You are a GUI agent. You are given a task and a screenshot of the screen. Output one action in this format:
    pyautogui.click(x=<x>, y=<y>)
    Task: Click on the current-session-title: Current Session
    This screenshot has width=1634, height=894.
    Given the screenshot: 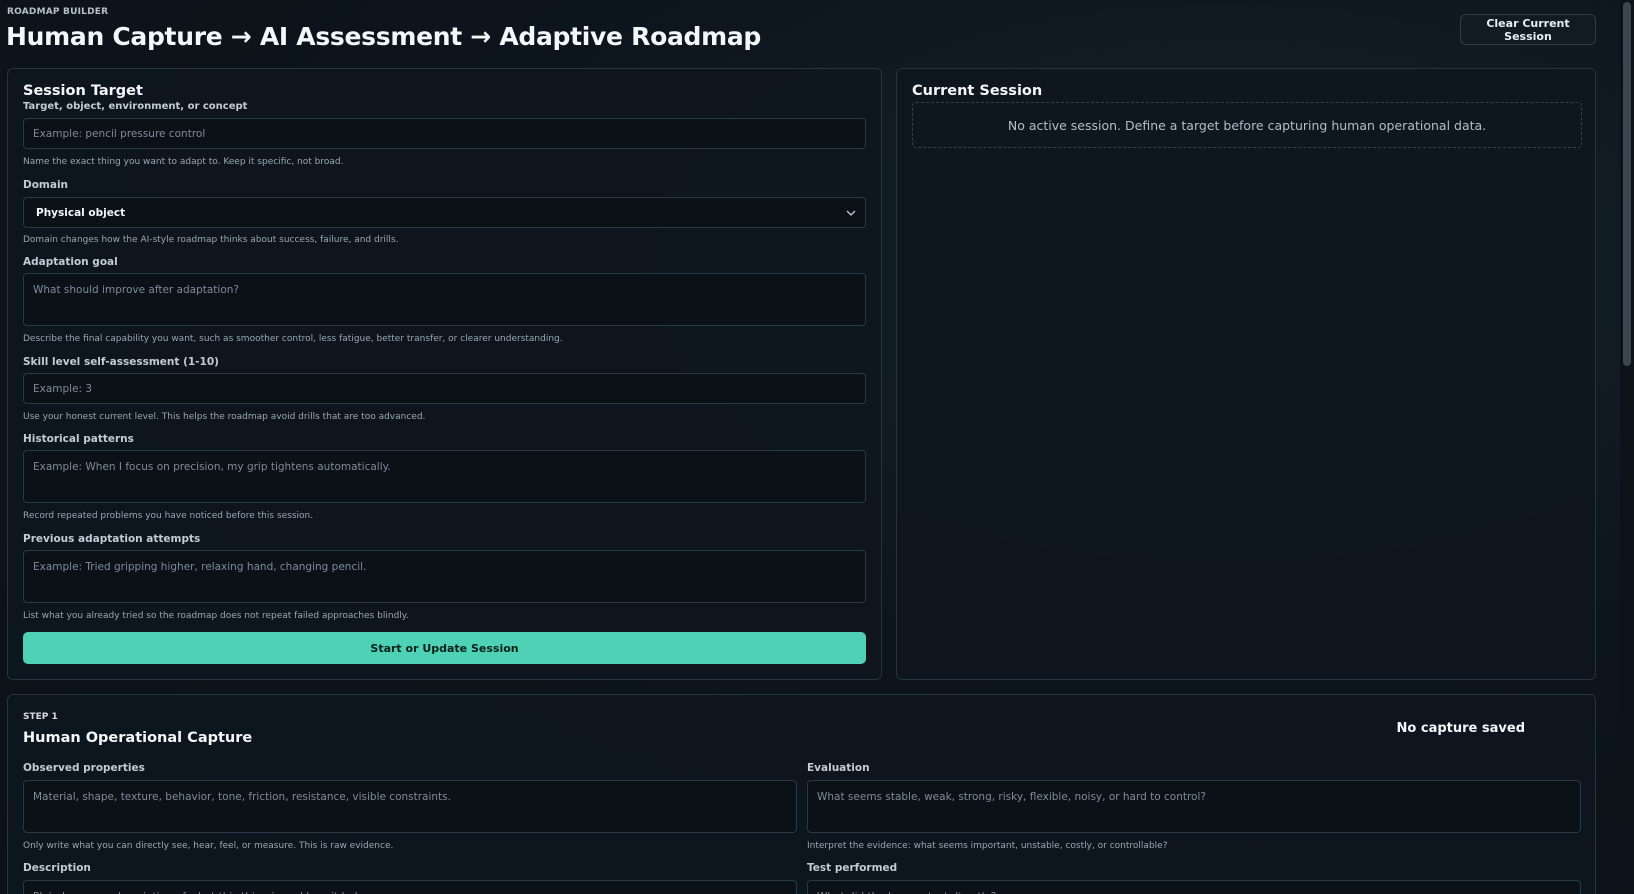 What is the action you would take?
    pyautogui.click(x=977, y=91)
    